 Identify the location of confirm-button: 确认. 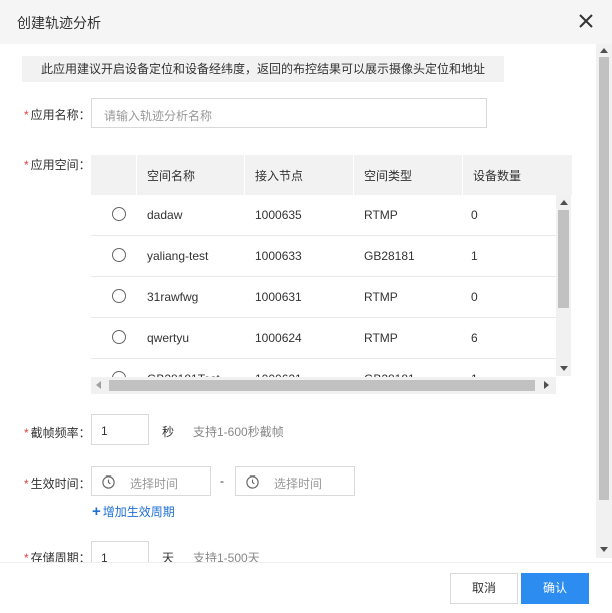
(555, 588).